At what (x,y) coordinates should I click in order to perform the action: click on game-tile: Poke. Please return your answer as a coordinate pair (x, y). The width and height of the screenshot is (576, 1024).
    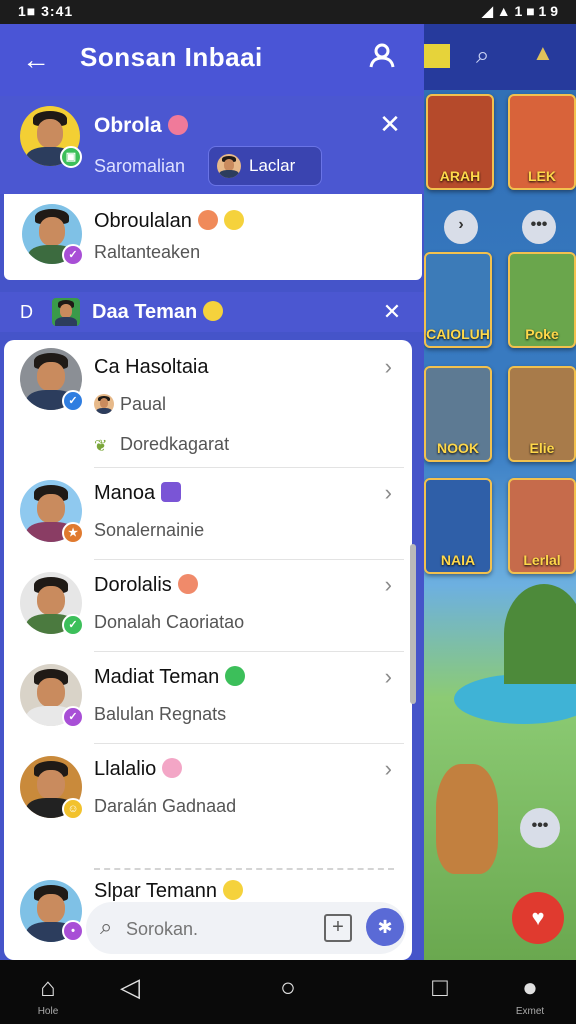
    Looking at the image, I should click on (542, 300).